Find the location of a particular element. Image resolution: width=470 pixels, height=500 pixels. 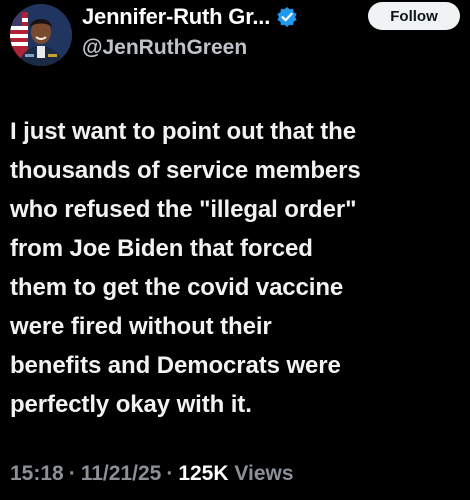

tweet-text-line: who refused the "illegal order" is located at coordinates (183, 209).